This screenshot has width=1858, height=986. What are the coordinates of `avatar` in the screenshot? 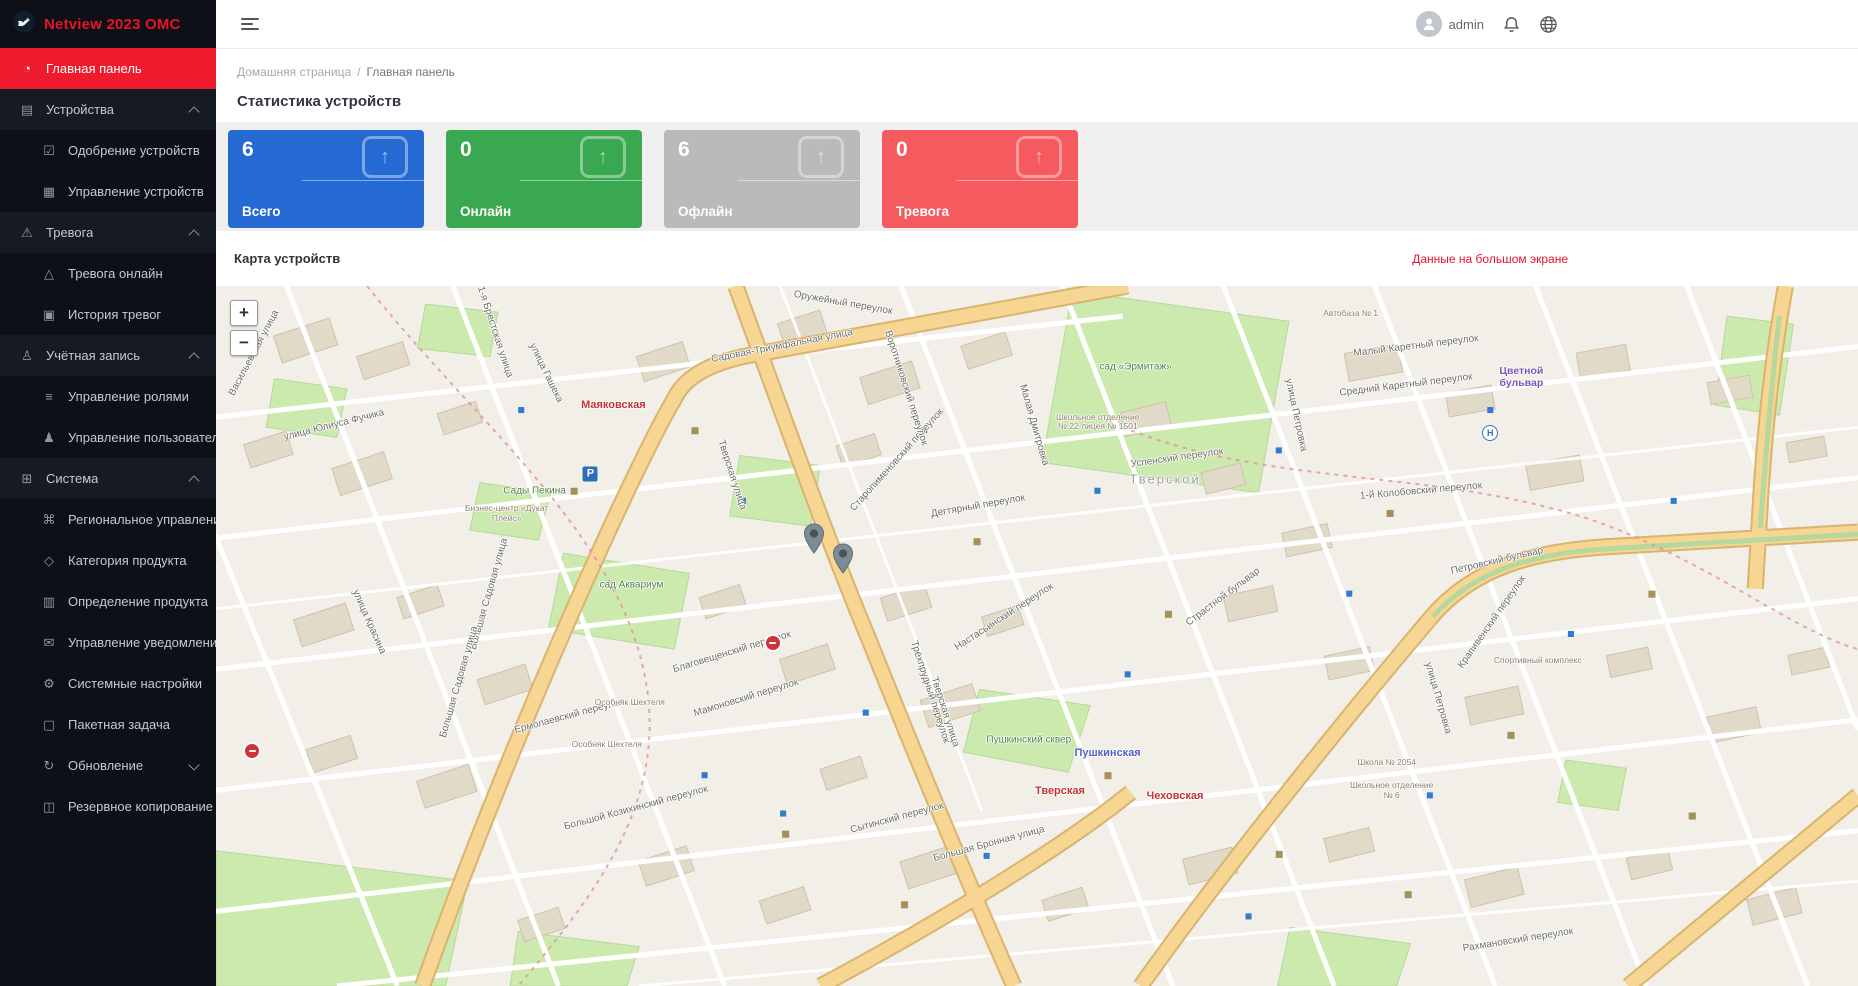 It's located at (1428, 24).